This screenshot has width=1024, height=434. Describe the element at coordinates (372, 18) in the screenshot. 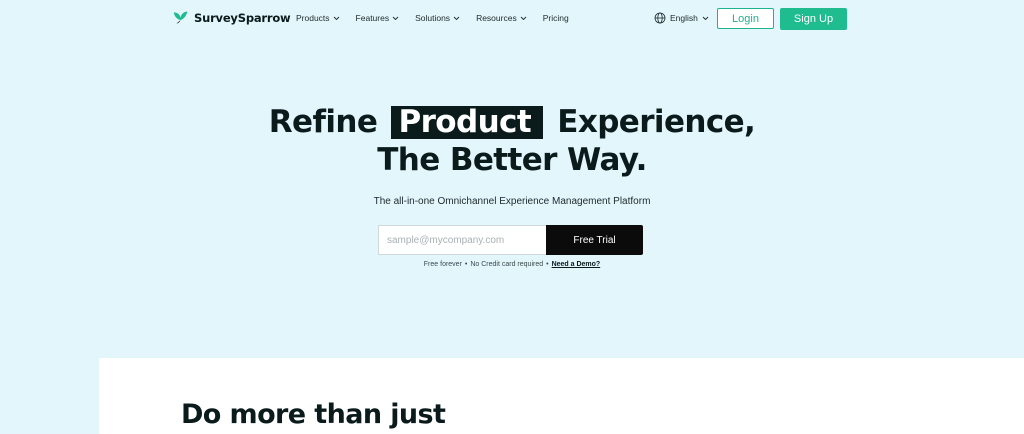

I see `menu-label: Features` at that location.